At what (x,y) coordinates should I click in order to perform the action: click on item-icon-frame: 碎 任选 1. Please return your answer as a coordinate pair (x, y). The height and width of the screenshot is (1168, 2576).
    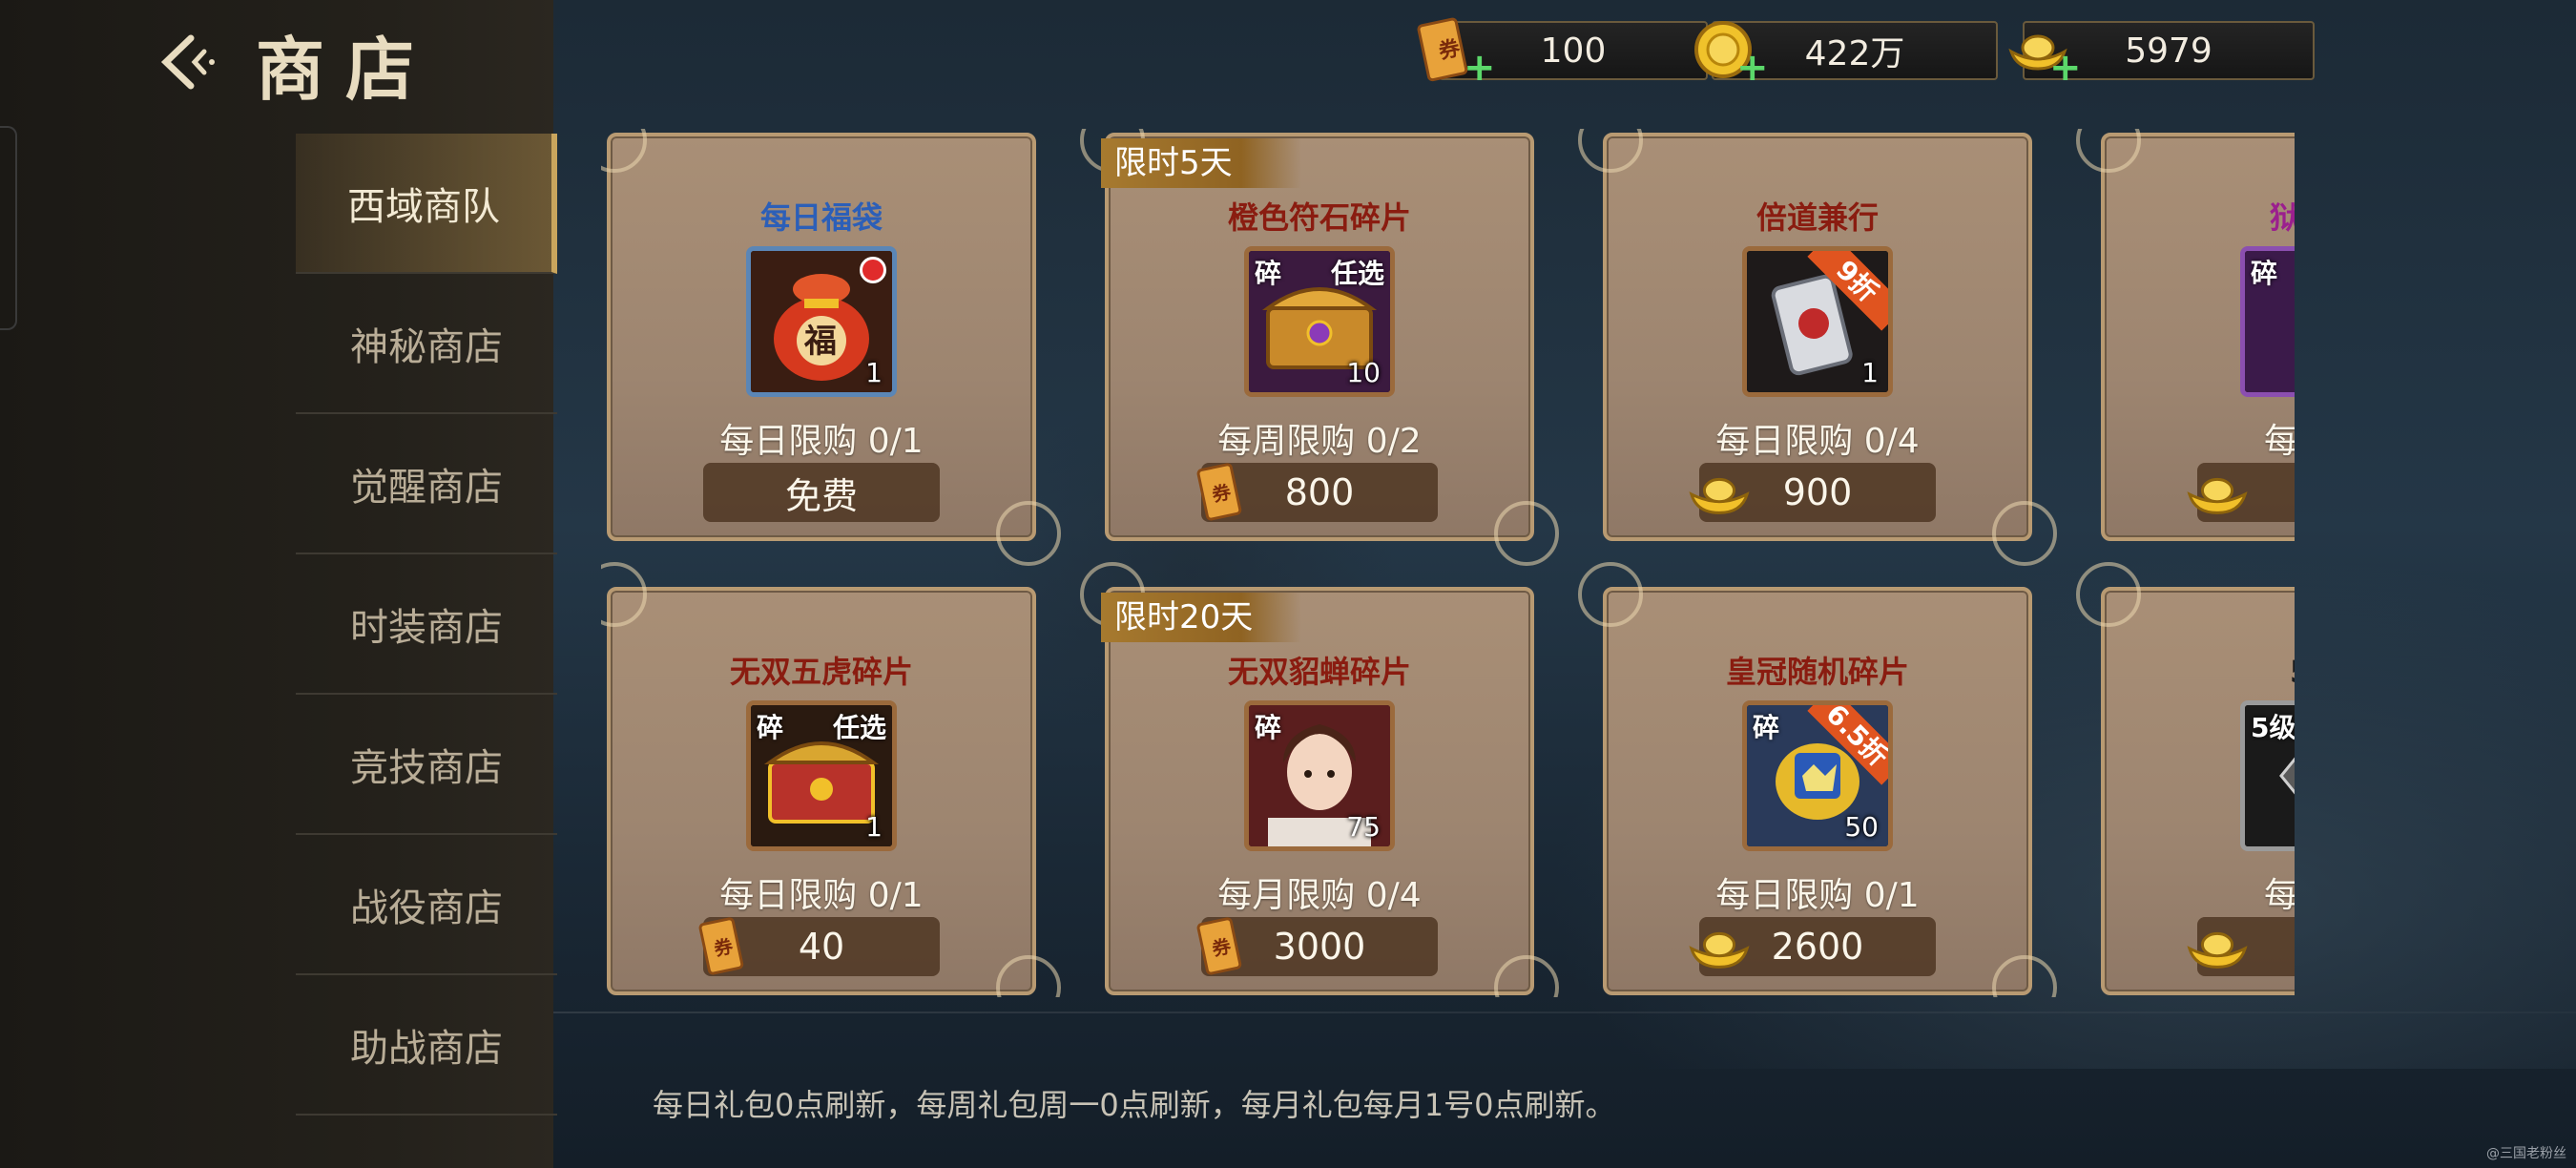
    Looking at the image, I should click on (821, 775).